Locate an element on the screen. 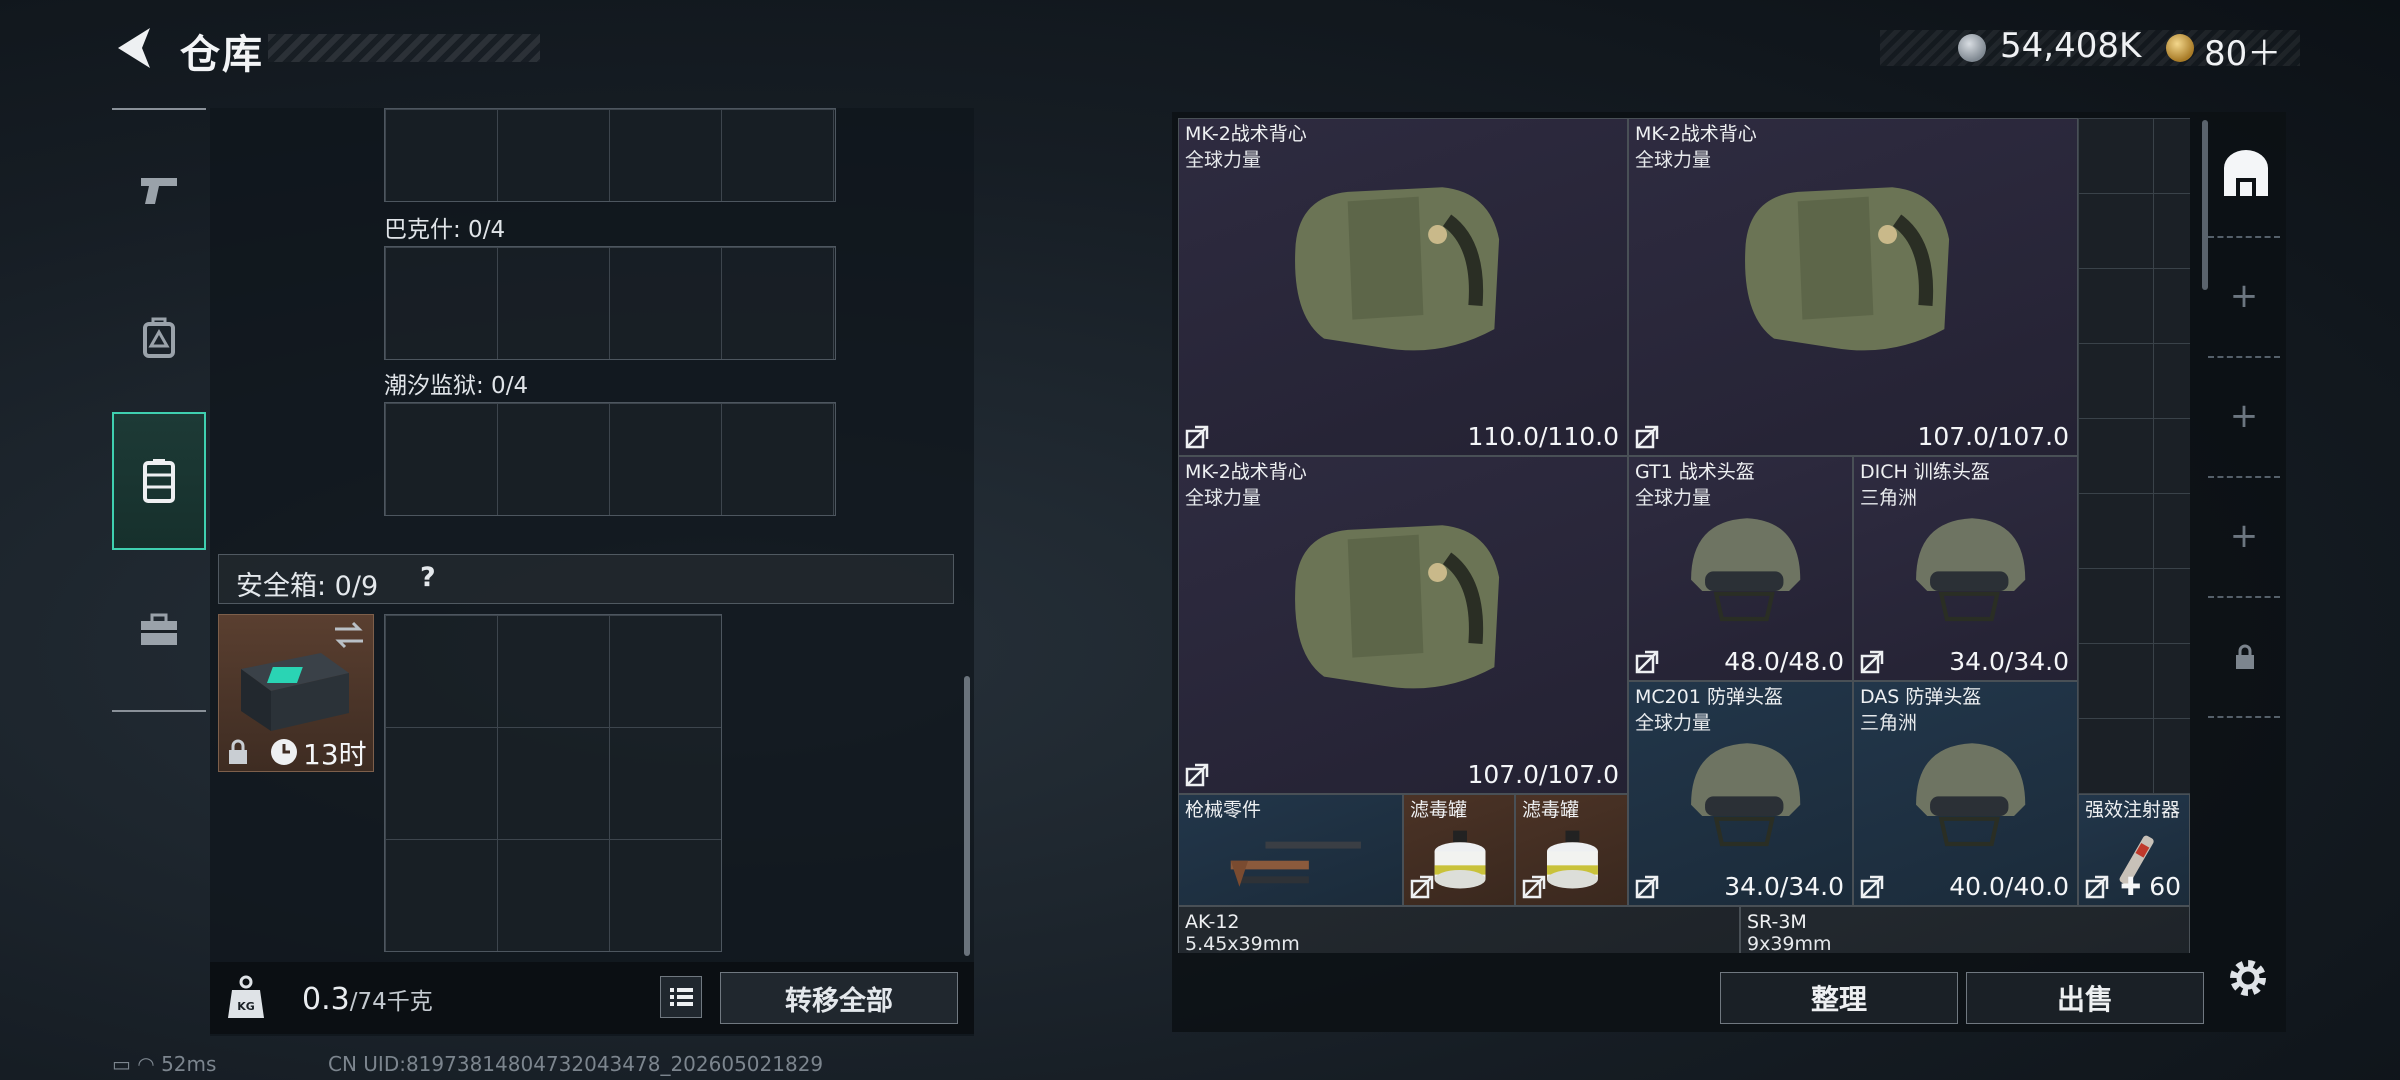  container-label: 潮汐监狱: 0/4 is located at coordinates (456, 386).